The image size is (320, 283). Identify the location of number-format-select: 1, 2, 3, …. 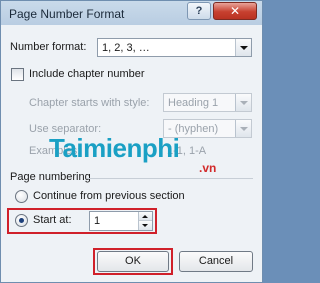
(174, 47).